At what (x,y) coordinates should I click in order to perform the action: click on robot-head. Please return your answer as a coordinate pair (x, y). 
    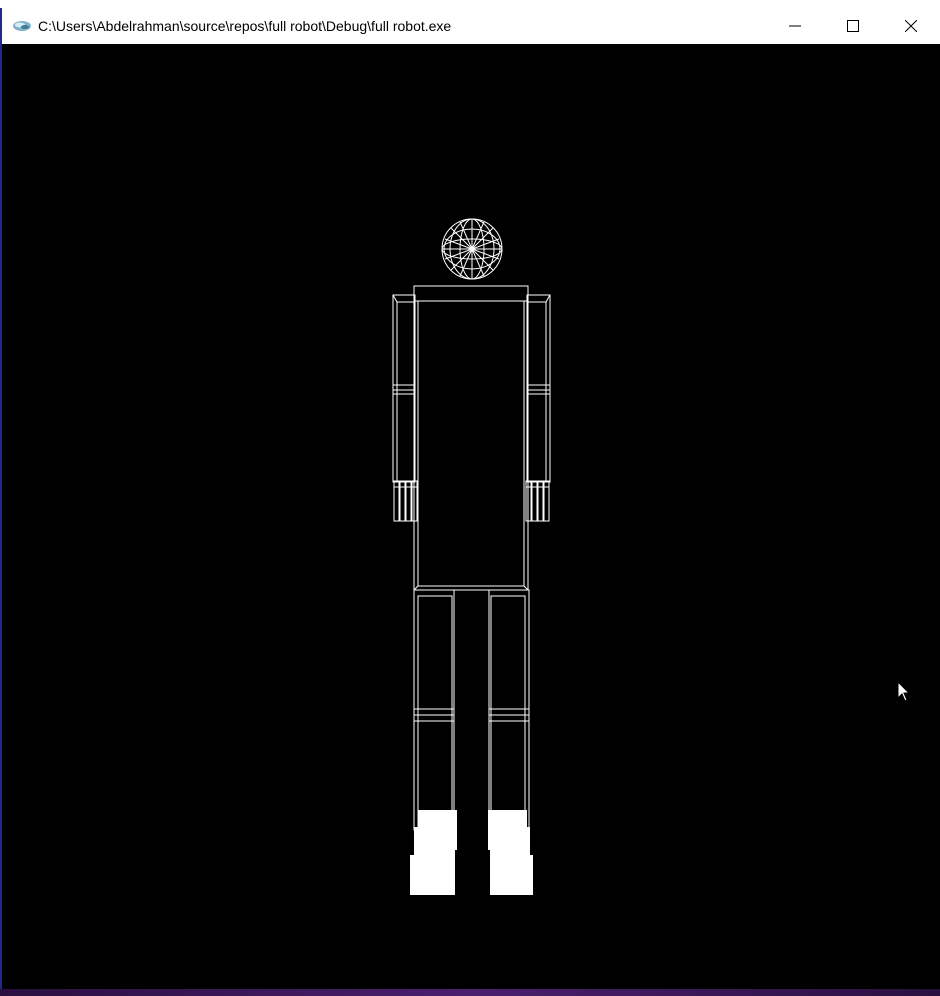
    Looking at the image, I should click on (472, 249).